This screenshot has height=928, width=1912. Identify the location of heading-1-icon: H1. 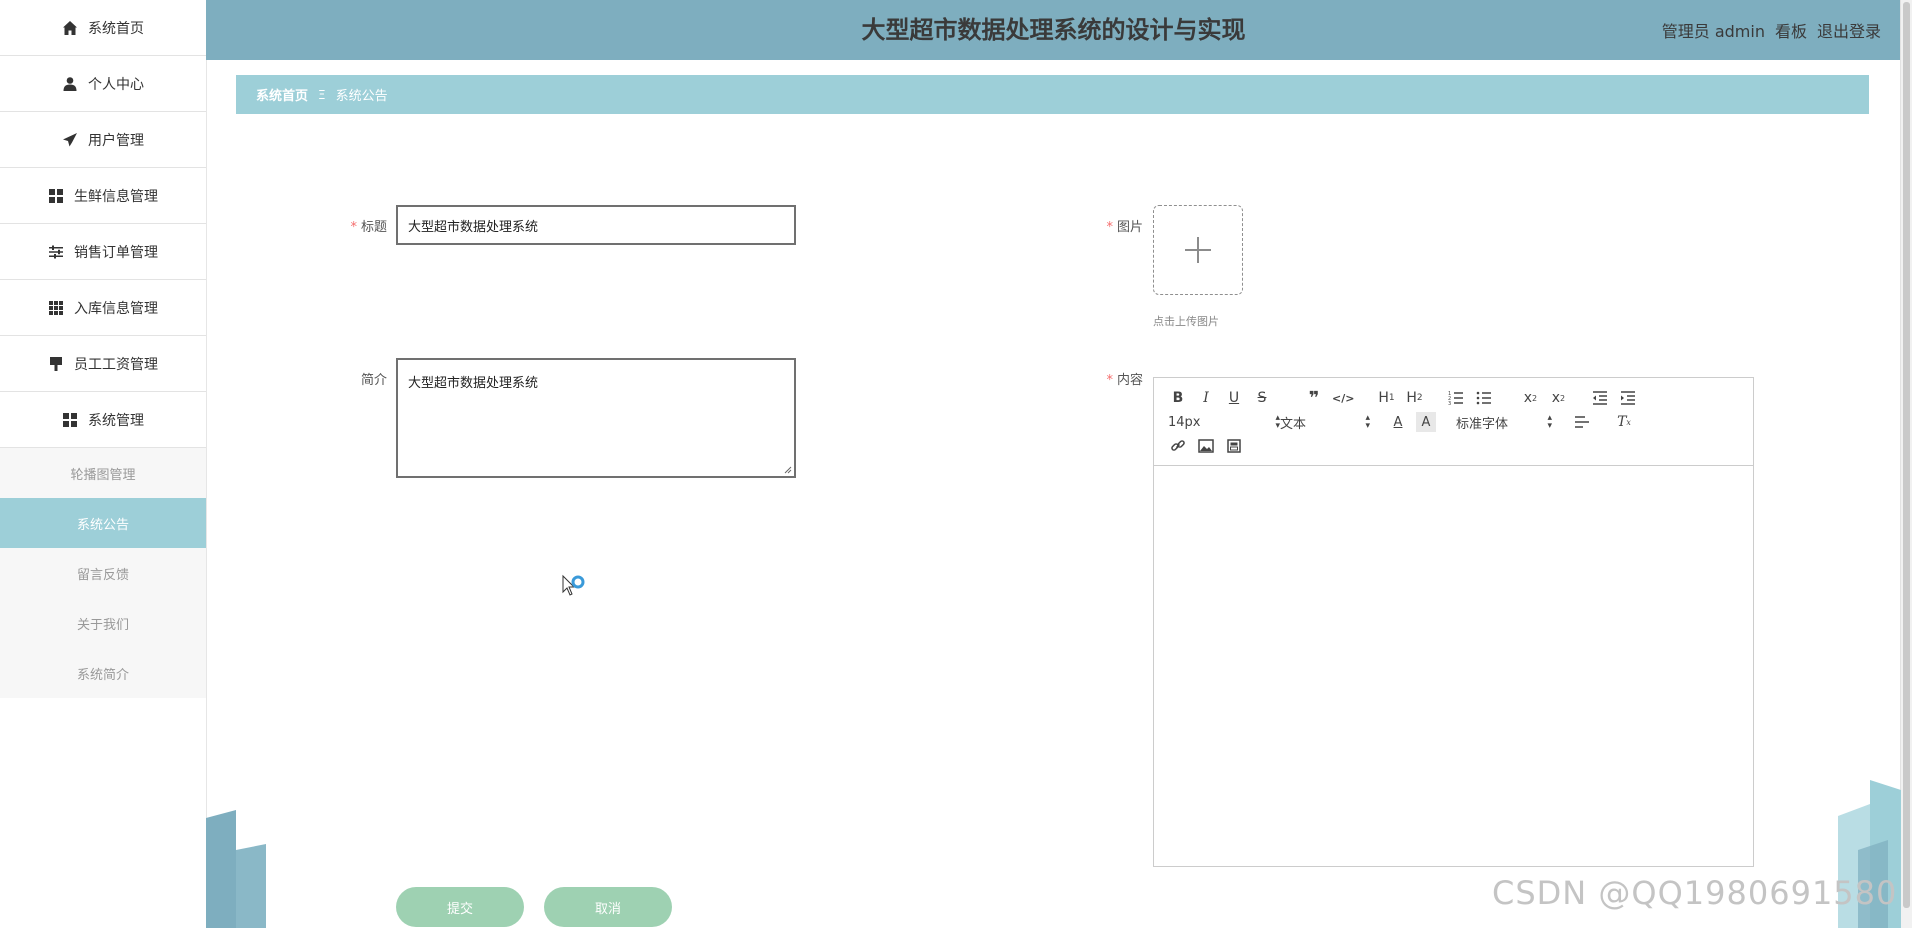
(1386, 398).